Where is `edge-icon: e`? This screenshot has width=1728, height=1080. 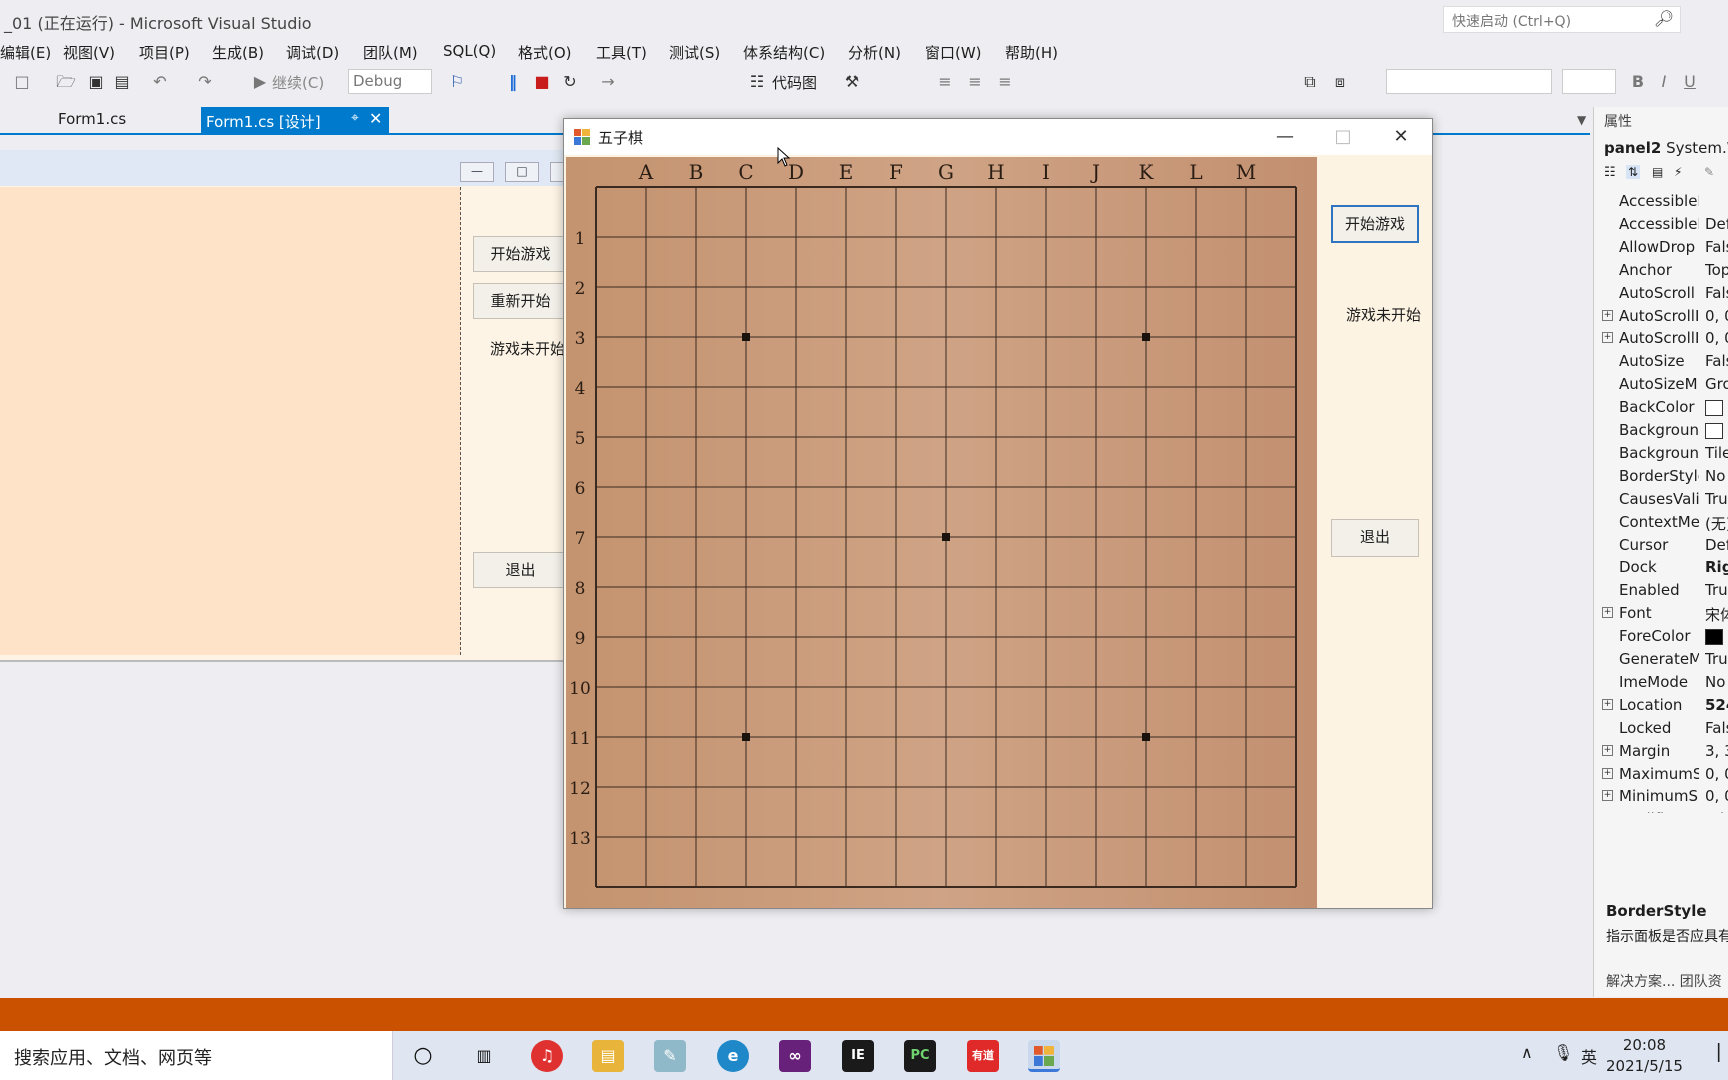 edge-icon: e is located at coordinates (733, 1056).